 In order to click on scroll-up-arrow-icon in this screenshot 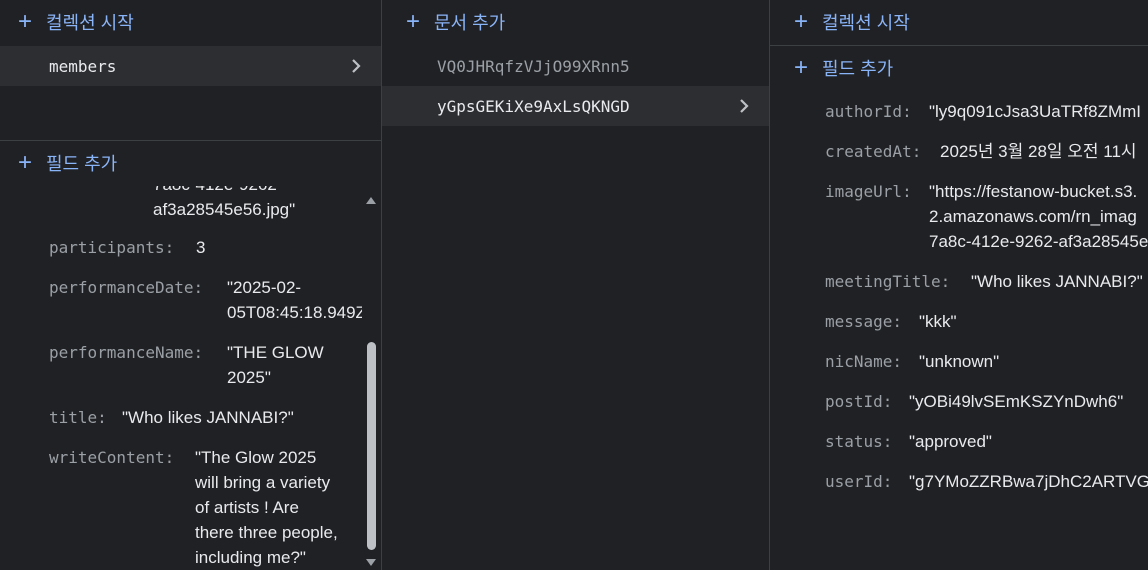, I will do `click(371, 200)`.